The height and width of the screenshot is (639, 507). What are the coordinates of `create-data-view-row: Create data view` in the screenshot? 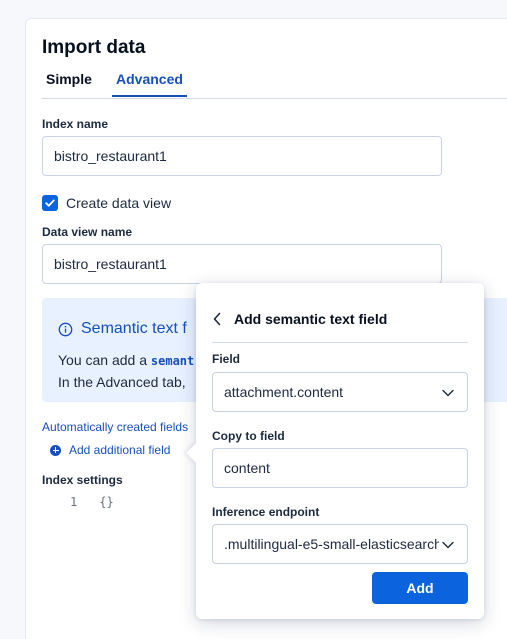 It's located at (106, 203).